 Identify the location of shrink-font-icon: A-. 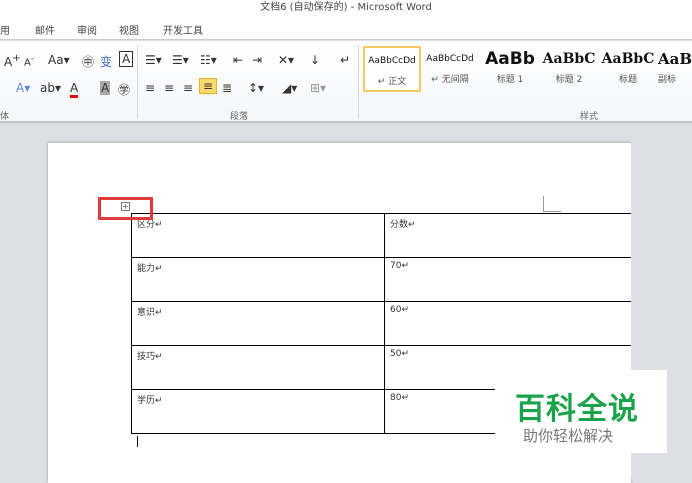
(29, 60).